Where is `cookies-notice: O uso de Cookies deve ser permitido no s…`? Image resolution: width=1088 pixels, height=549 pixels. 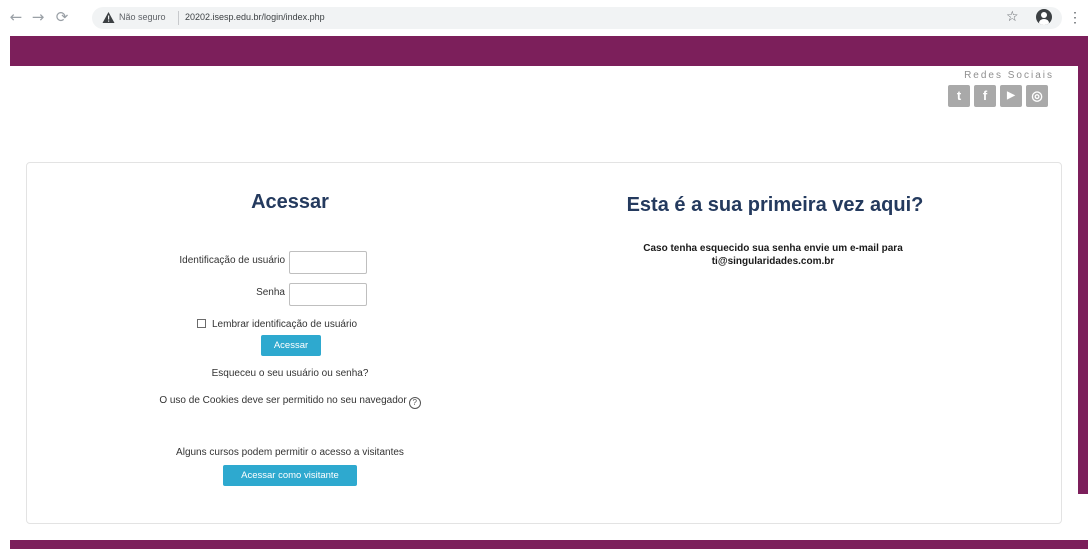 cookies-notice: O uso de Cookies deve ser permitido no s… is located at coordinates (290, 402).